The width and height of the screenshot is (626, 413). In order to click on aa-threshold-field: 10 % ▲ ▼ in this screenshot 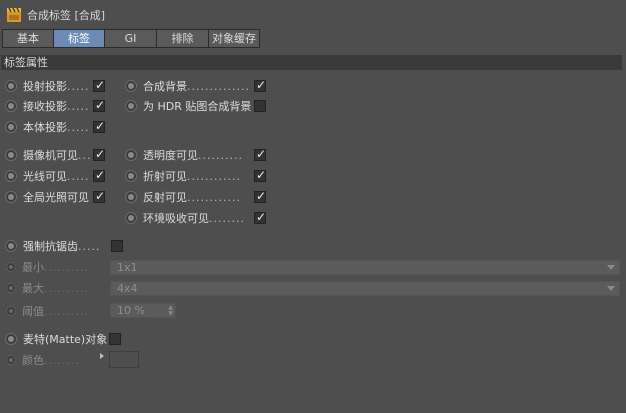, I will do `click(143, 310)`.